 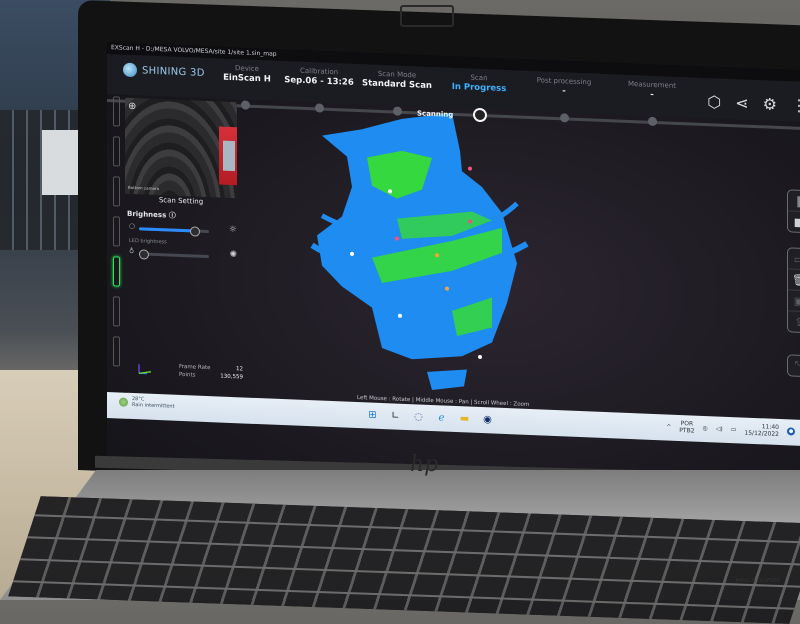 What do you see at coordinates (132, 226) in the screenshot?
I see `brightness-low-icon: ○` at bounding box center [132, 226].